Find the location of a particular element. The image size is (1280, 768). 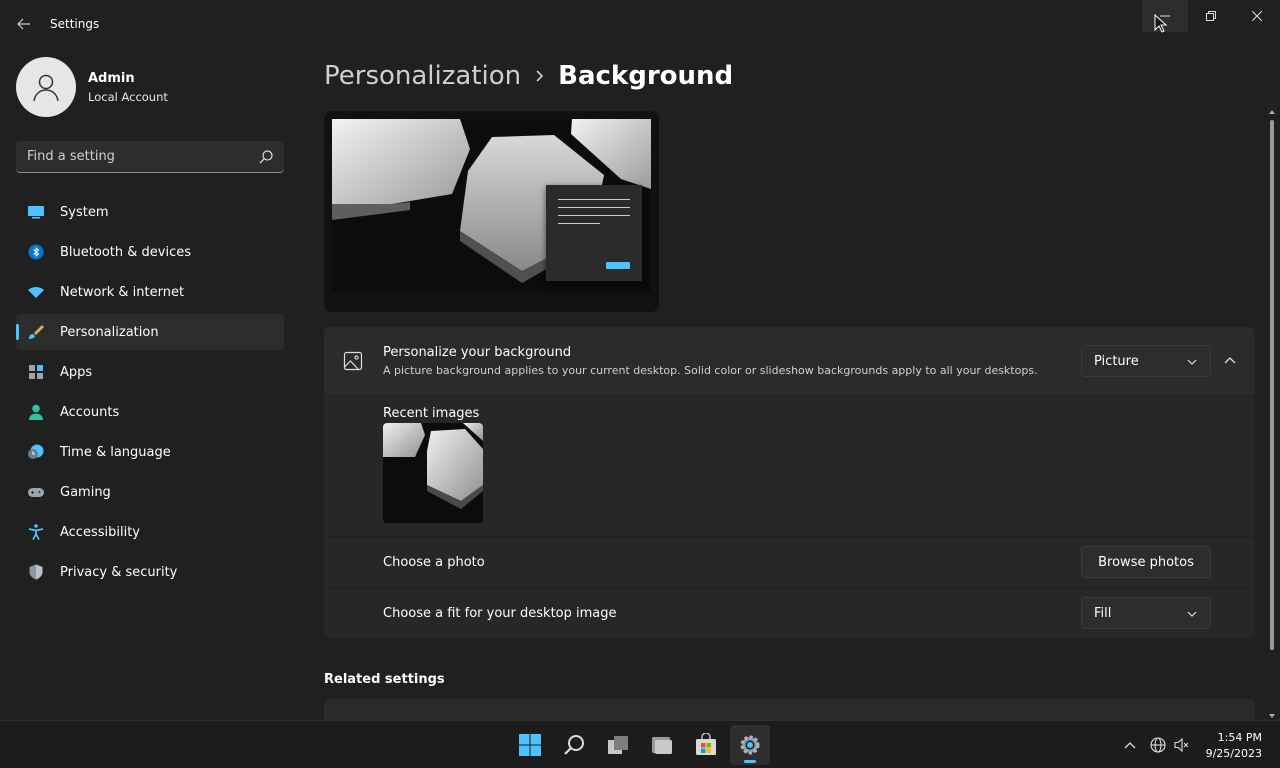

fit-dropdown: Fill is located at coordinates (1146, 613).